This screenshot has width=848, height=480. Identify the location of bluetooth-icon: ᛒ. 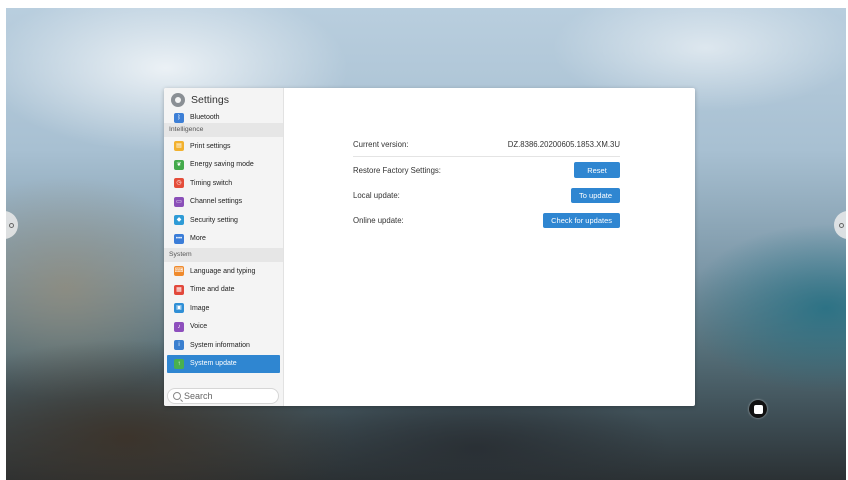
(179, 117).